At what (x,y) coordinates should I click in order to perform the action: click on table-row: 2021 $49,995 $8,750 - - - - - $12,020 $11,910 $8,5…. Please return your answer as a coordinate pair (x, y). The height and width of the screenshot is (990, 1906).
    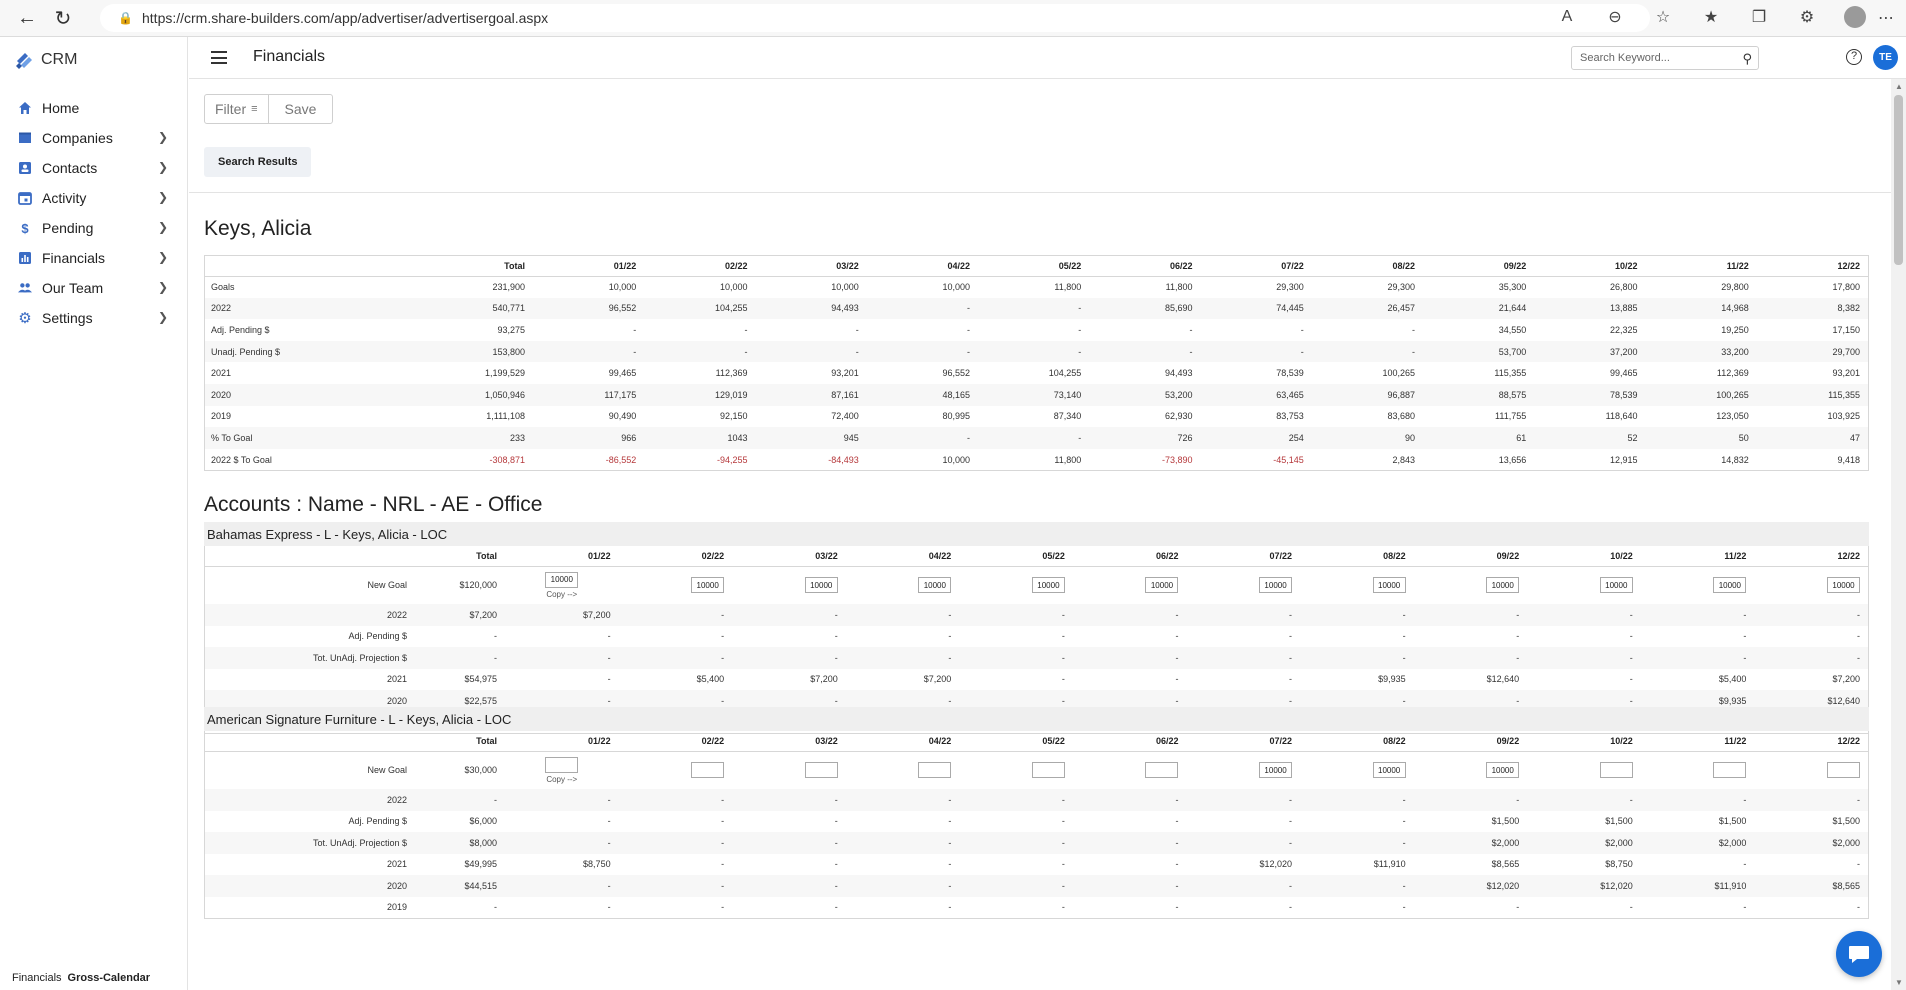
    Looking at the image, I should click on (1036, 865).